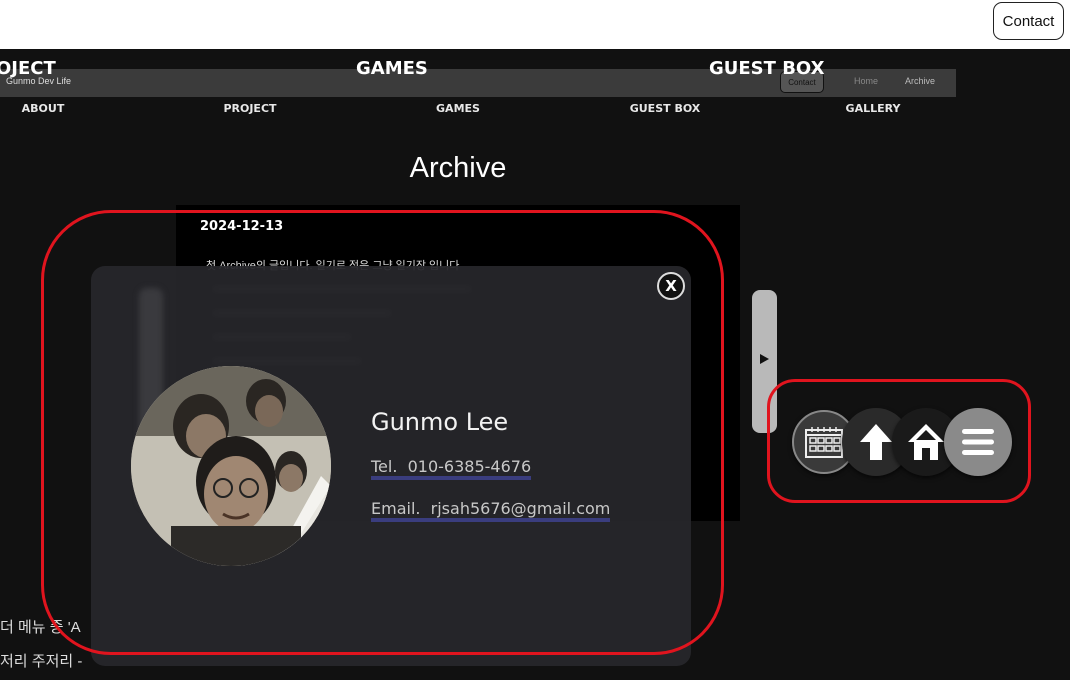 The image size is (1070, 680). What do you see at coordinates (766, 68) in the screenshot?
I see `big-nav-guest-box: GUEST BOX` at bounding box center [766, 68].